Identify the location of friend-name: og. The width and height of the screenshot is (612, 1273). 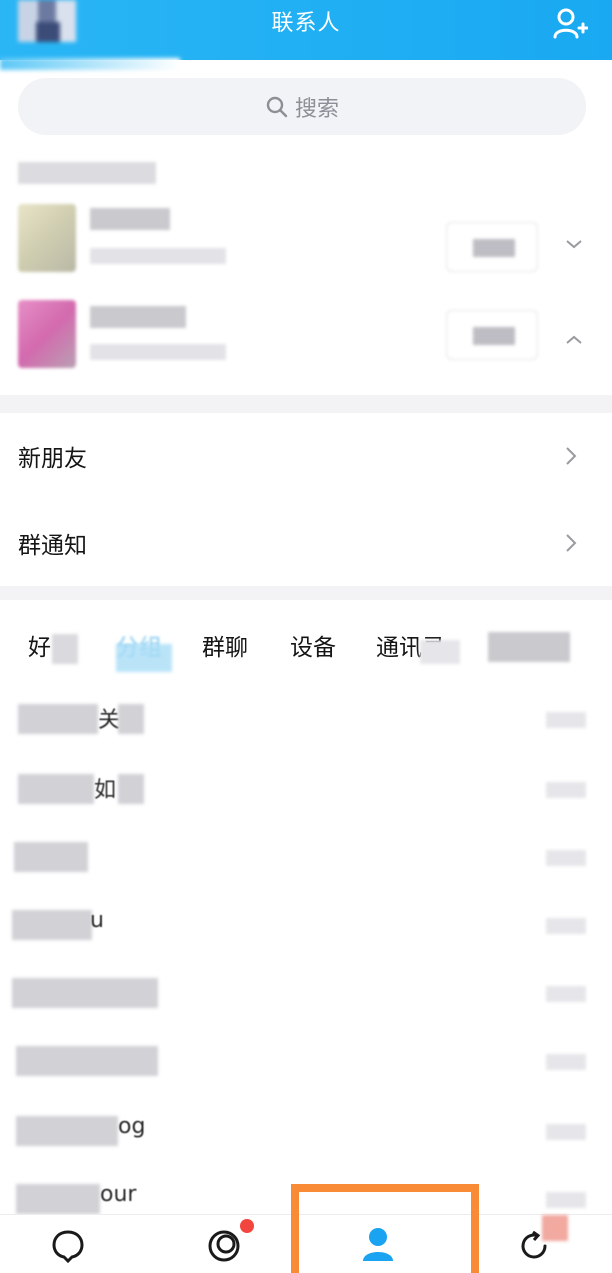
(132, 1126).